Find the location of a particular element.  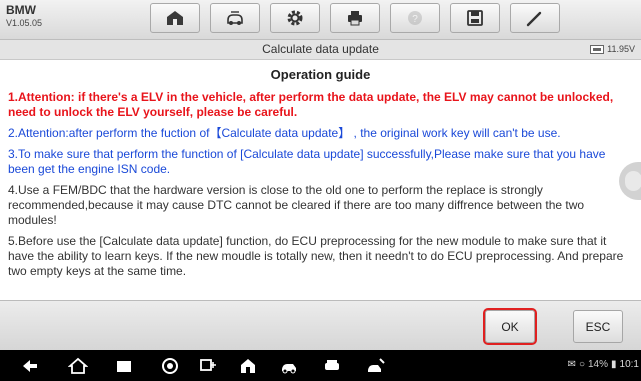

home-button is located at coordinates (175, 18).